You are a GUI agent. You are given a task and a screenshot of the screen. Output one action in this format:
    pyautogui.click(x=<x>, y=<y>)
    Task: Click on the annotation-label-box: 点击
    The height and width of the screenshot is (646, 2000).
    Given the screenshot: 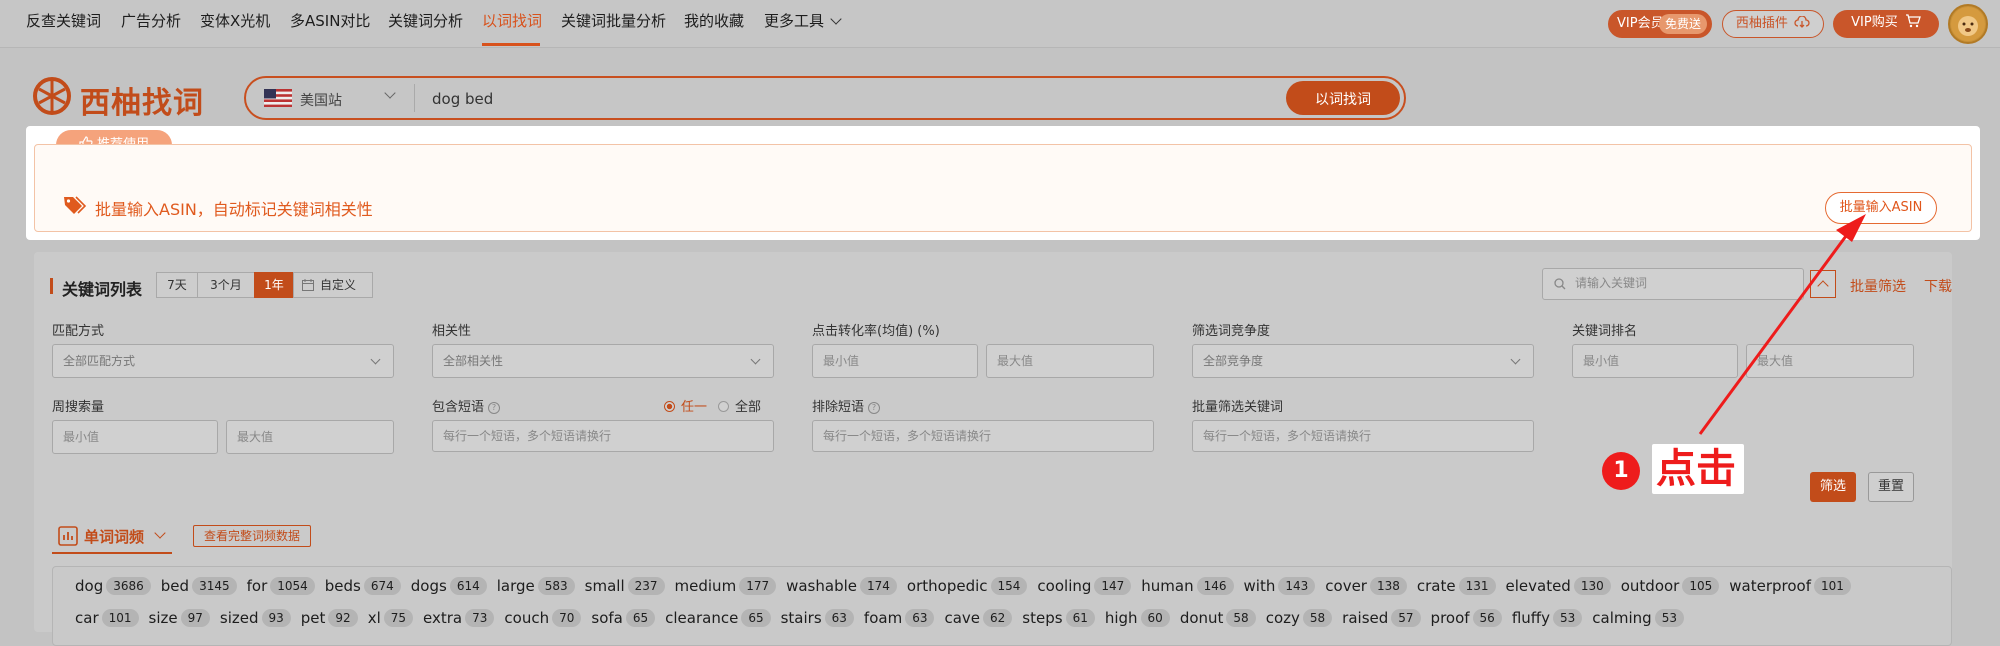 What is the action you would take?
    pyautogui.click(x=1698, y=469)
    